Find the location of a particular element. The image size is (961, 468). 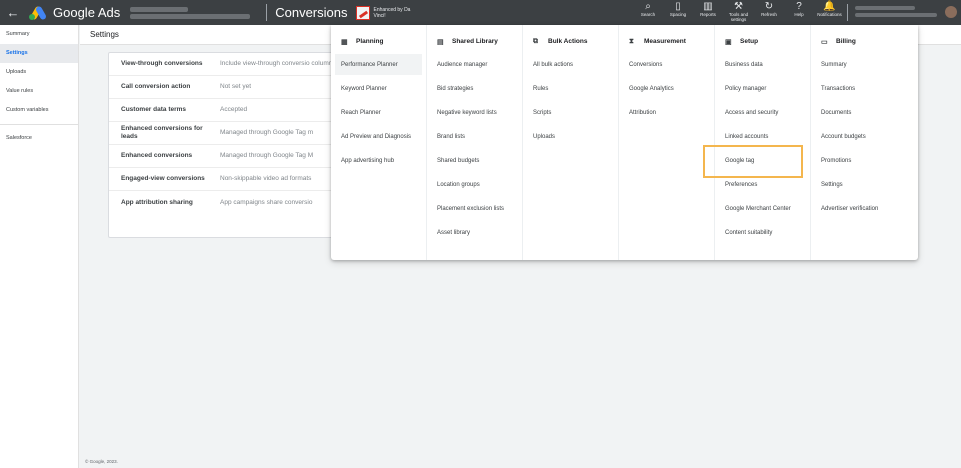

sidebar-divider is located at coordinates (39, 124).